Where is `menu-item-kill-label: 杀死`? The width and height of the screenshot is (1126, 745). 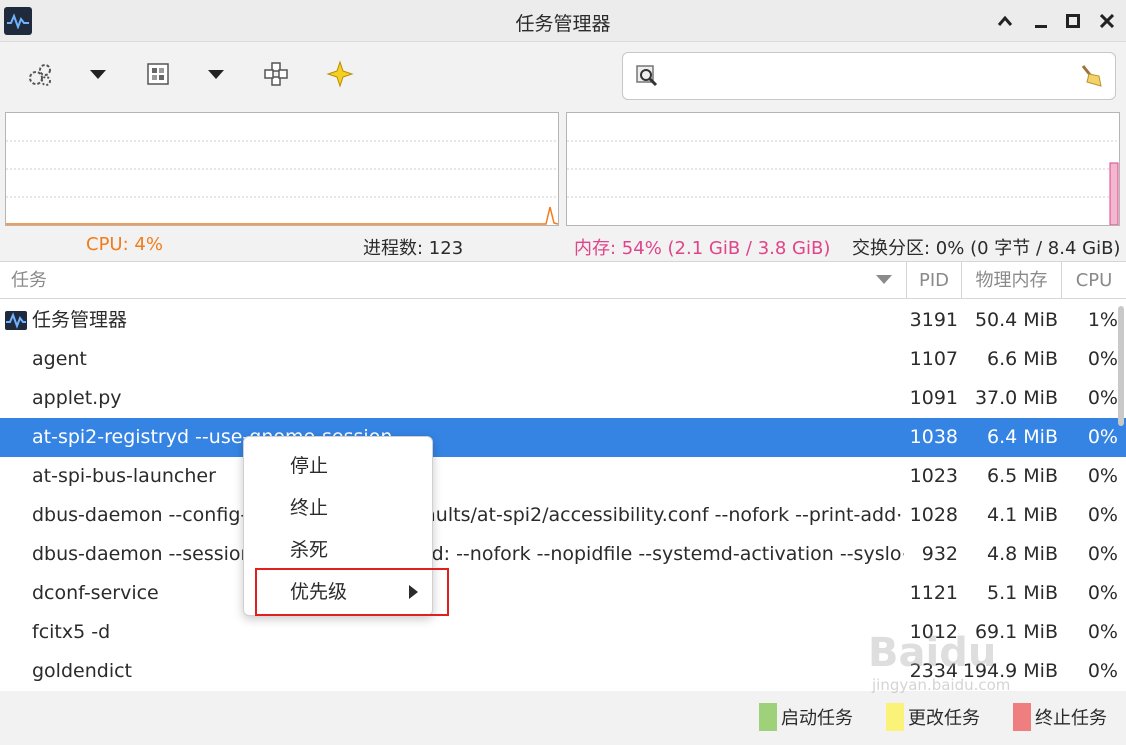 menu-item-kill-label: 杀死 is located at coordinates (309, 550).